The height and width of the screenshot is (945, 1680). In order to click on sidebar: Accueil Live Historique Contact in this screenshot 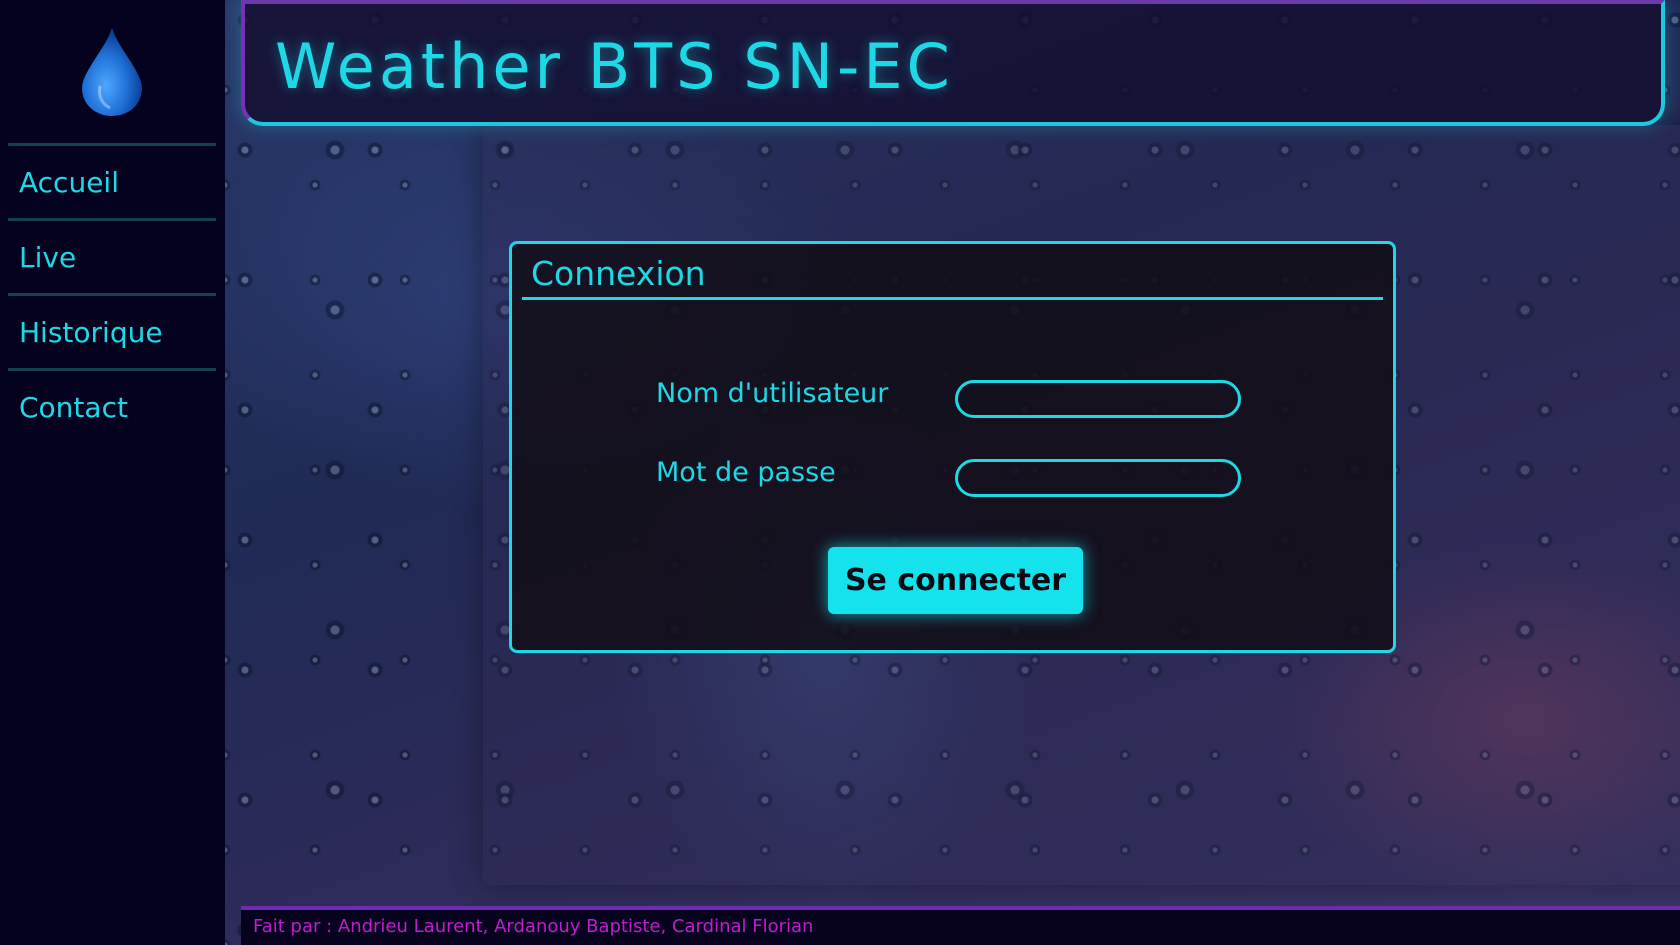, I will do `click(112, 472)`.